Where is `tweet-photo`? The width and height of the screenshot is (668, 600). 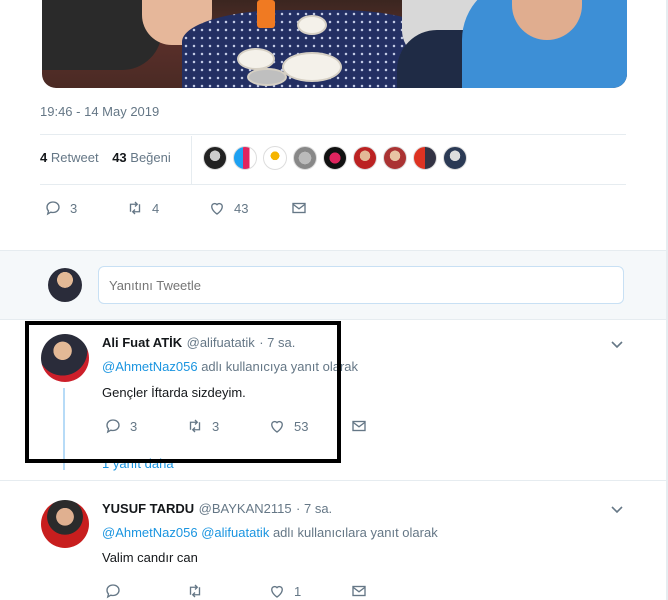 tweet-photo is located at coordinates (334, 44).